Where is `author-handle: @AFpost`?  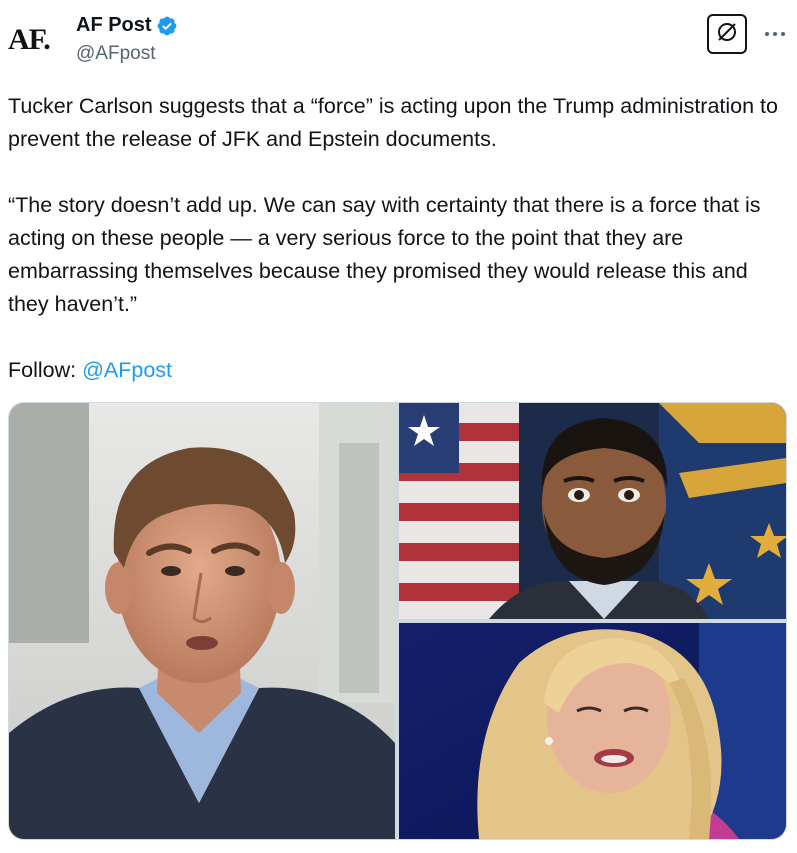 author-handle: @AFpost is located at coordinates (115, 54).